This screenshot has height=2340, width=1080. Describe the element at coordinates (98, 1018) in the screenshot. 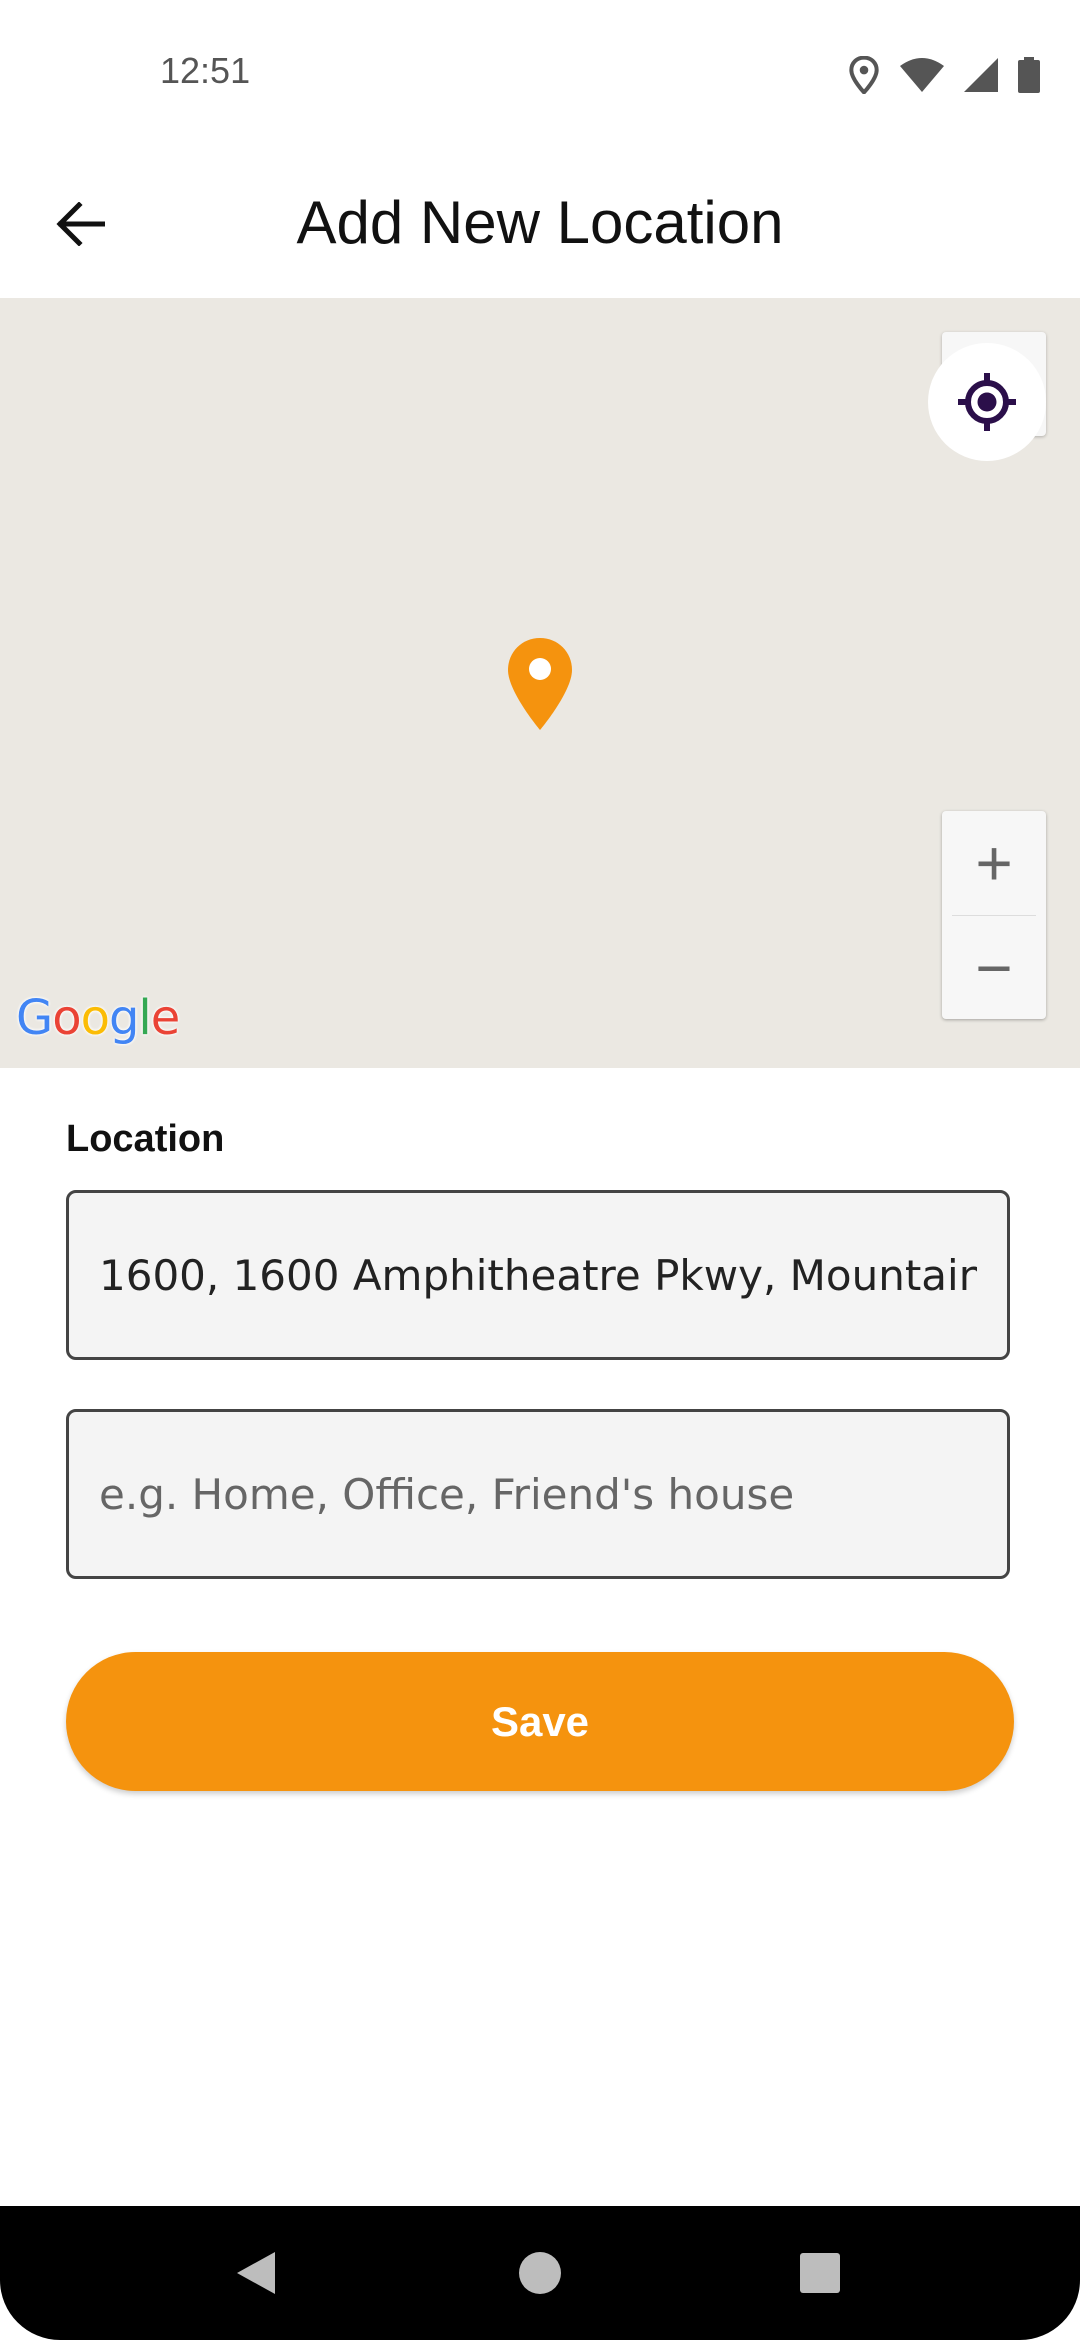

I see `google-logo: Google` at that location.